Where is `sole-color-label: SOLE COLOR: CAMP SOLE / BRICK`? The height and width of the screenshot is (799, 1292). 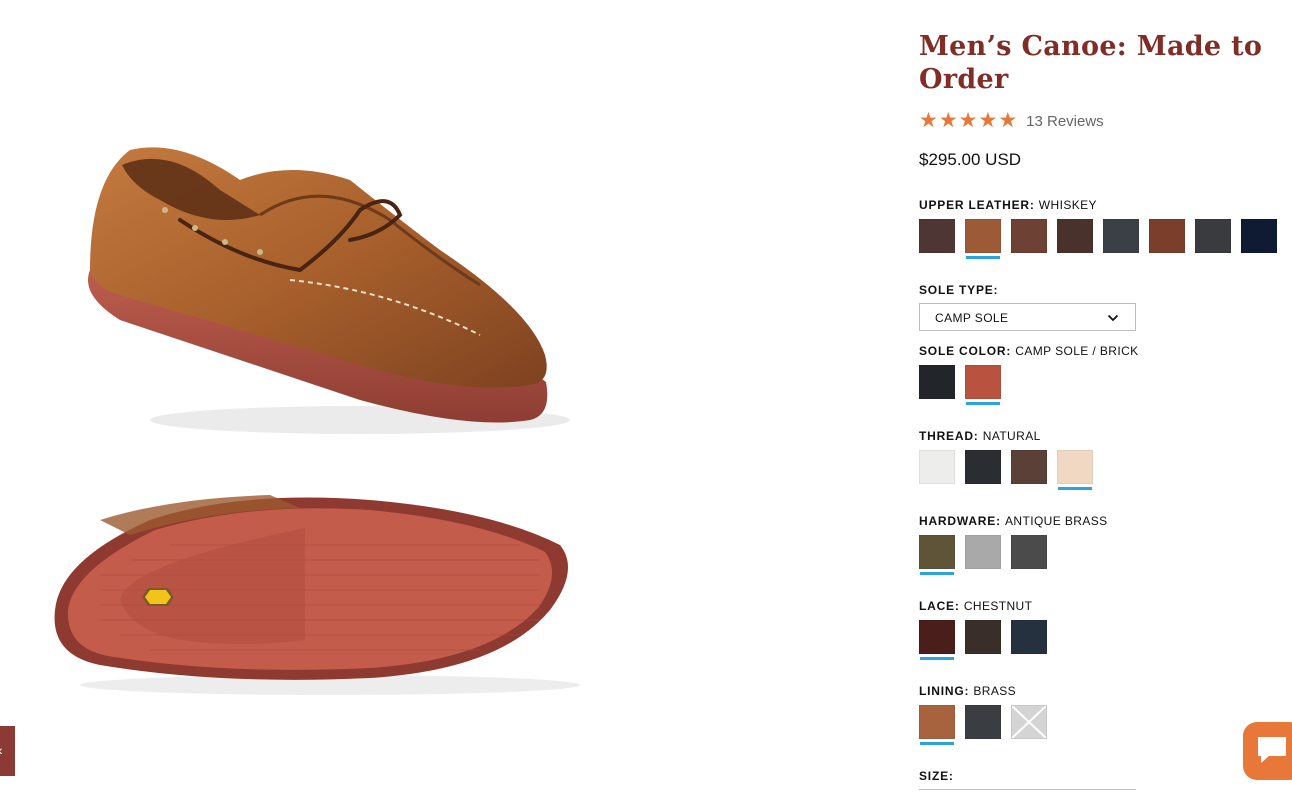 sole-color-label: SOLE COLOR: CAMP SOLE / BRICK is located at coordinates (1029, 351).